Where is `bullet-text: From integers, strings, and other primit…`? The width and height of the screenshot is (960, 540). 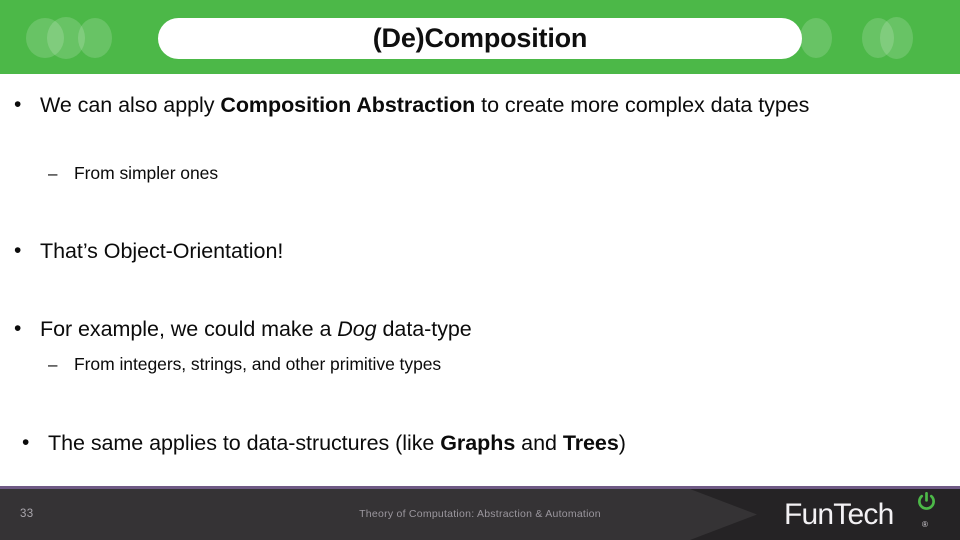
bullet-text: From integers, strings, and other primit… is located at coordinates (258, 364).